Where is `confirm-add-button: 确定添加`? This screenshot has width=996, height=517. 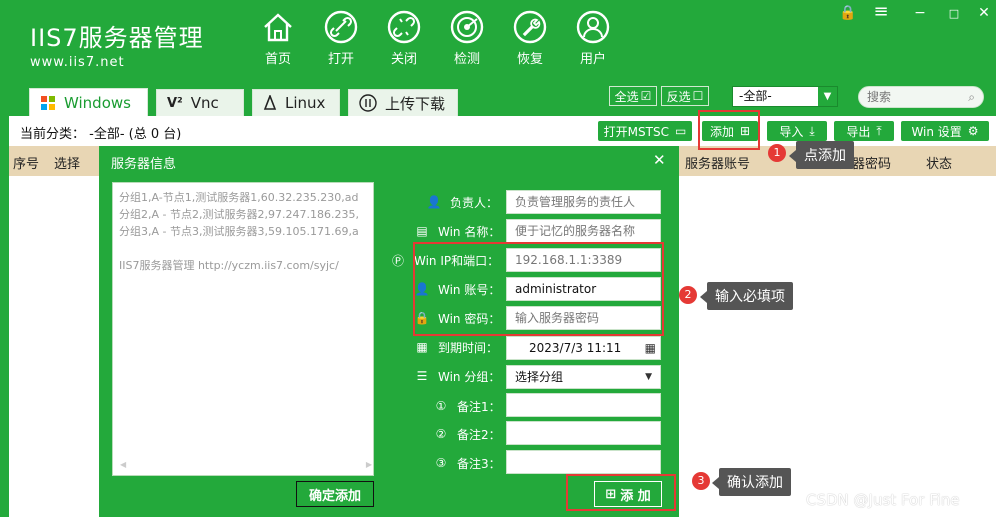 confirm-add-button: 确定添加 is located at coordinates (335, 494).